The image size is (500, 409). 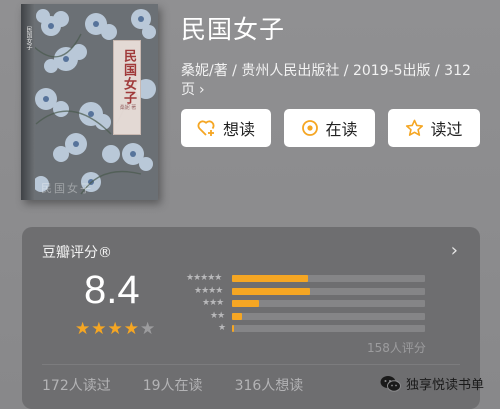 I want to click on distribution-stars-label: ★, so click(x=222, y=328).